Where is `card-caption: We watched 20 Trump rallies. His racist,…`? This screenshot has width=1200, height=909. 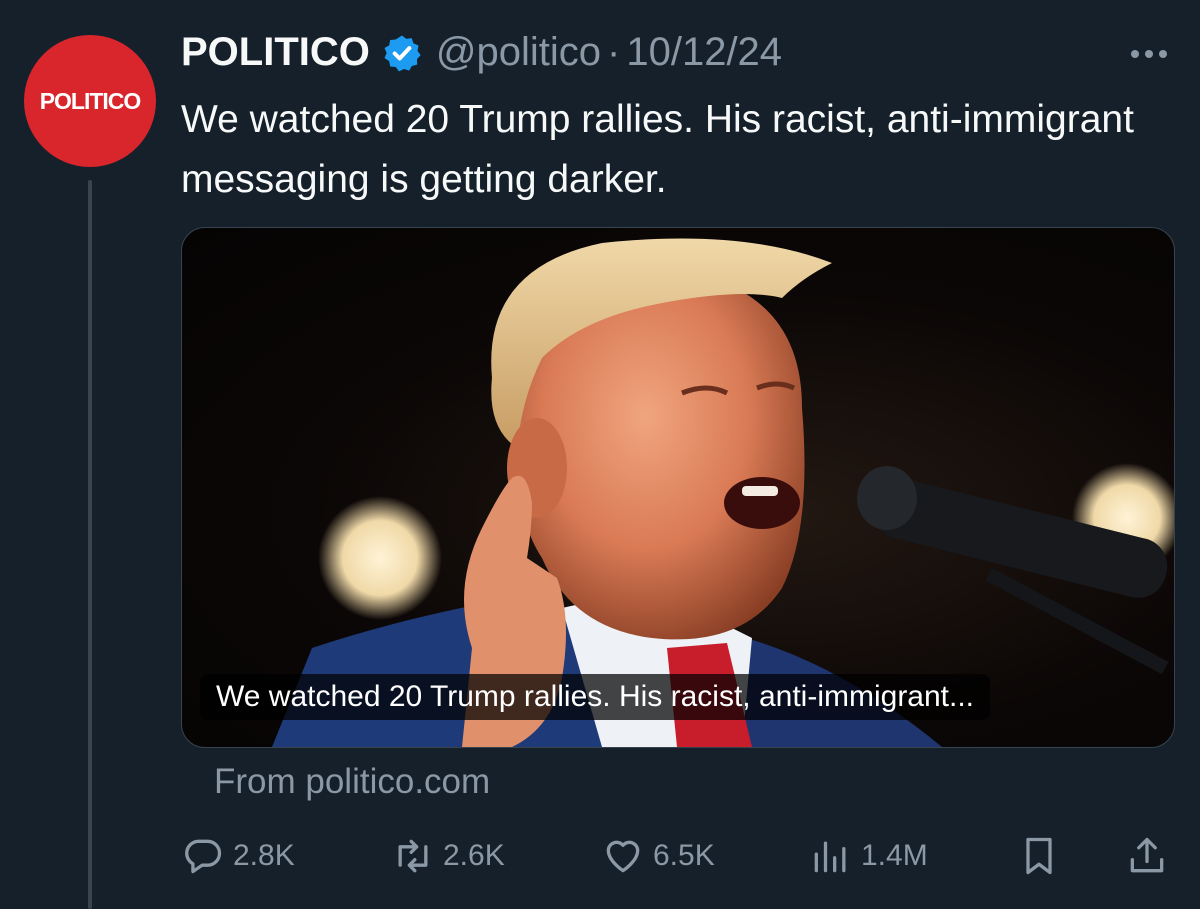 card-caption: We watched 20 Trump rallies. His racist,… is located at coordinates (595, 697).